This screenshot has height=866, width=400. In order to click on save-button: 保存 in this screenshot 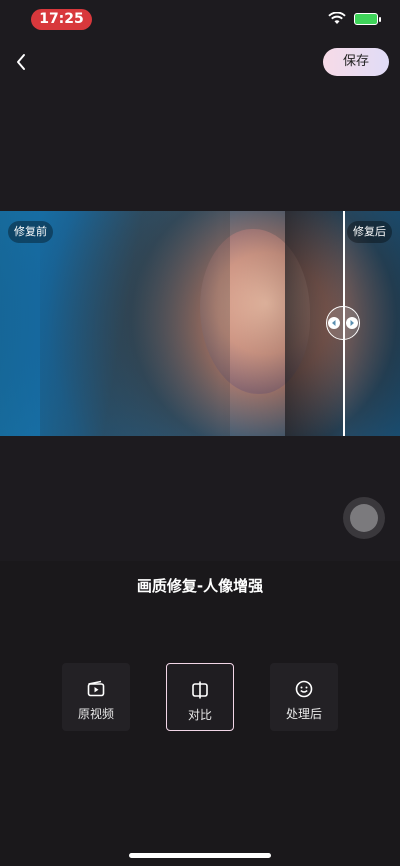, I will do `click(356, 62)`.